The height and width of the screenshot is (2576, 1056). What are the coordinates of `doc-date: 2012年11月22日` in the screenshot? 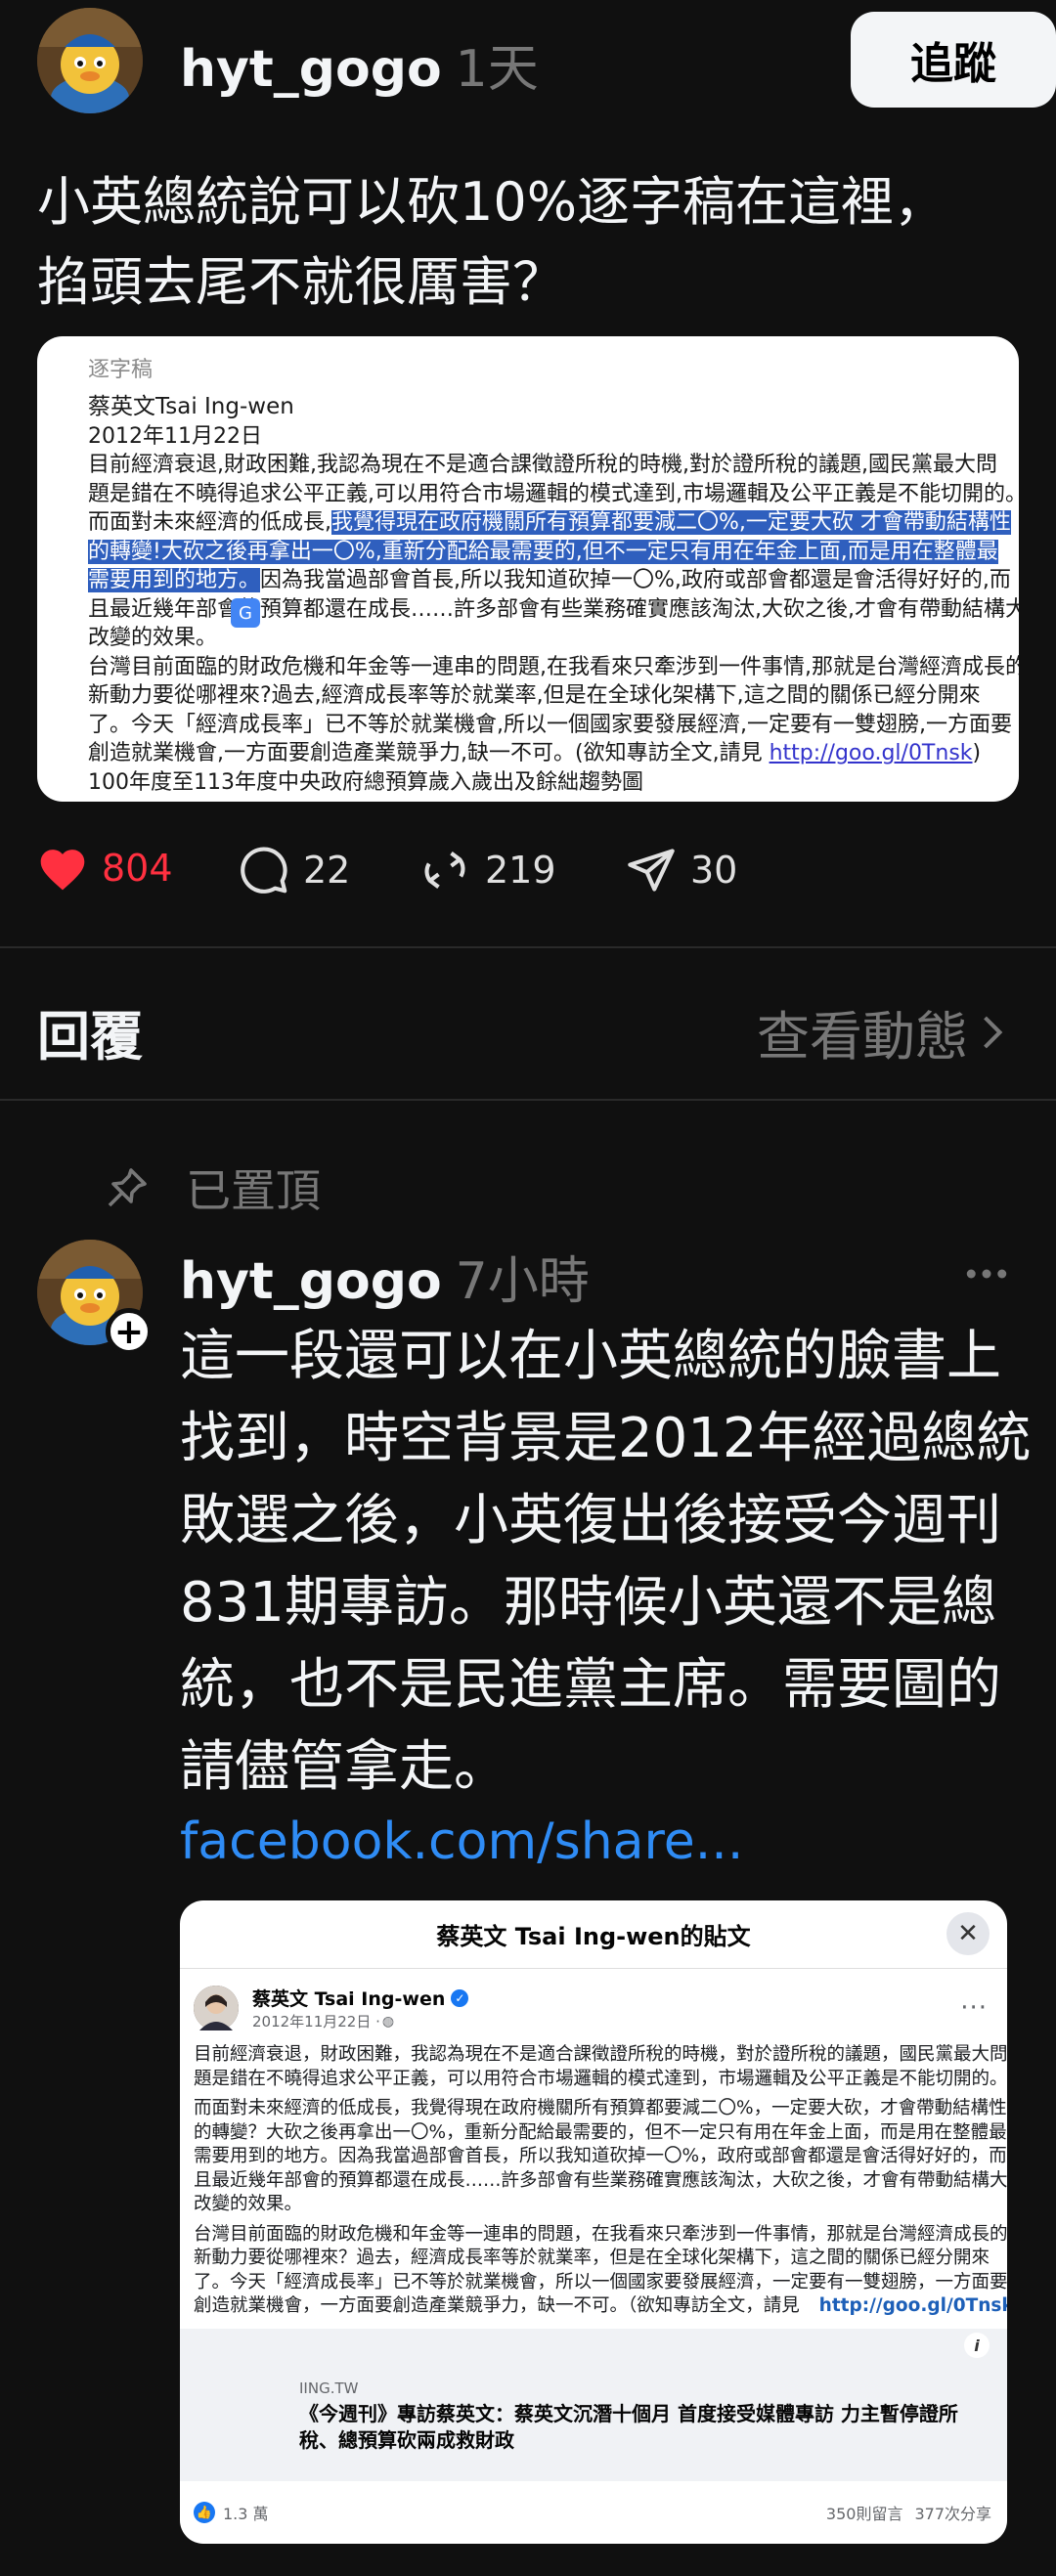 It's located at (175, 436).